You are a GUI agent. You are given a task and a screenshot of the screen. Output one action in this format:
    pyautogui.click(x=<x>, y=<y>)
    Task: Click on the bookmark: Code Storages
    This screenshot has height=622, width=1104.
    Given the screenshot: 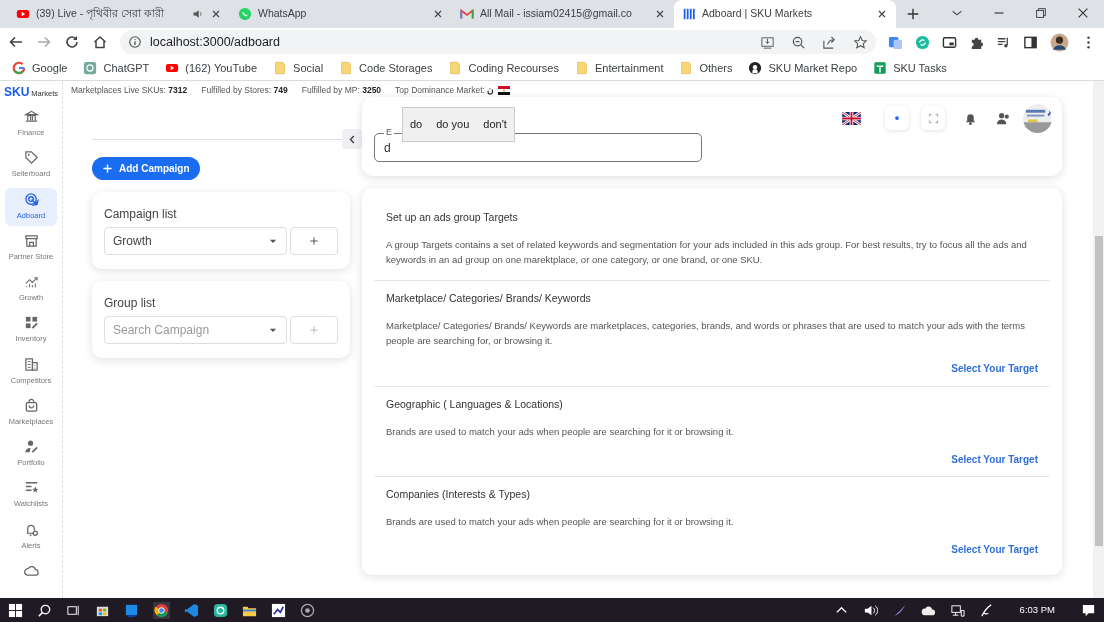 What is the action you would take?
    pyautogui.click(x=386, y=68)
    